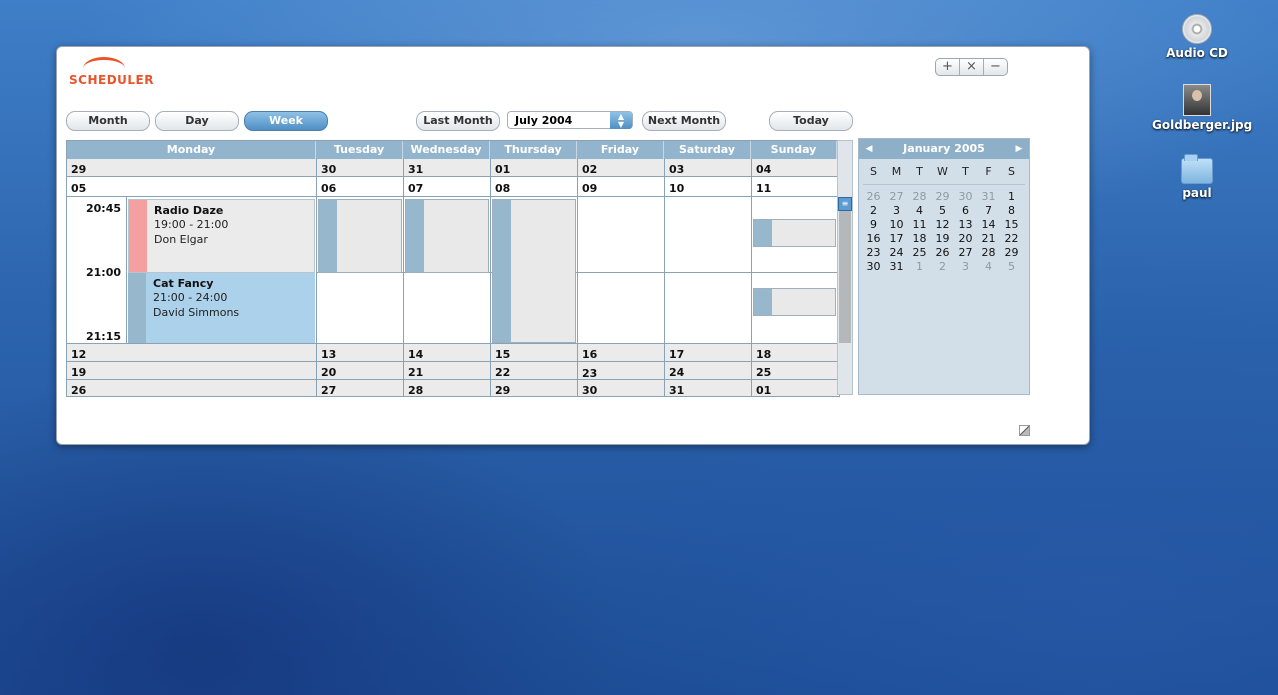  Describe the element at coordinates (544, 120) in the screenshot. I see `month-select-value: July 2004` at that location.